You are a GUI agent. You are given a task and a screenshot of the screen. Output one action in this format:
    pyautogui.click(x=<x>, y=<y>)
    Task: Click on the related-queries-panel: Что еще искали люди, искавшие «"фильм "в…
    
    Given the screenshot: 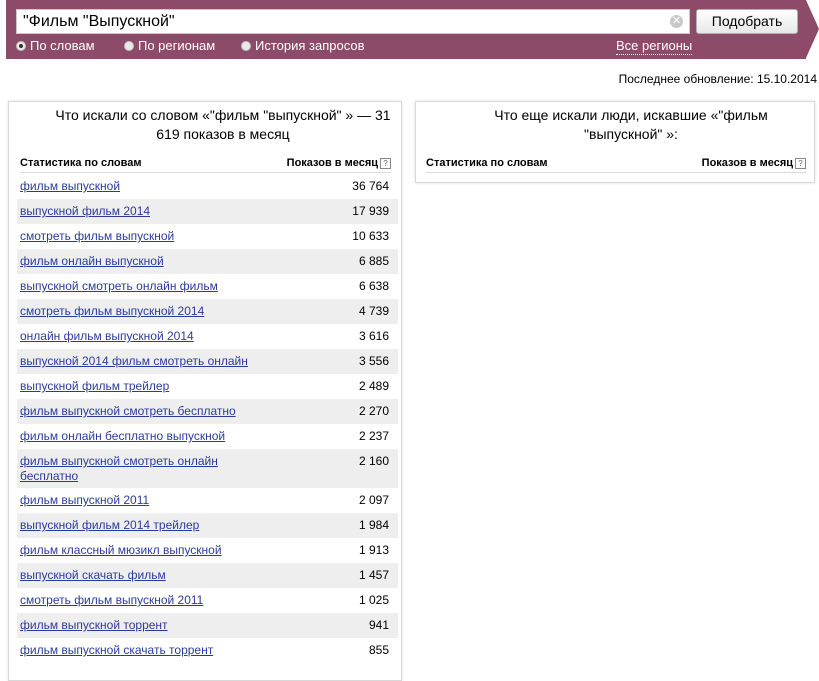 What is the action you would take?
    pyautogui.click(x=615, y=142)
    